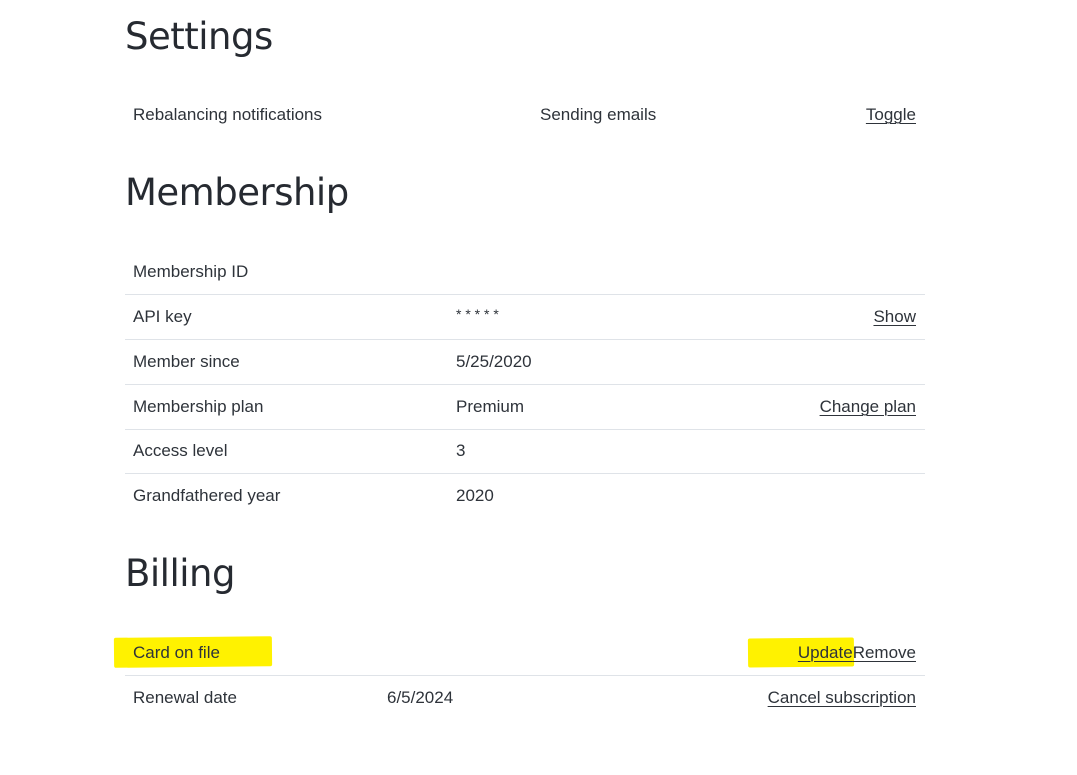 This screenshot has width=1077, height=775. Describe the element at coordinates (185, 697) in the screenshot. I see `row-label: Renewal date` at that location.